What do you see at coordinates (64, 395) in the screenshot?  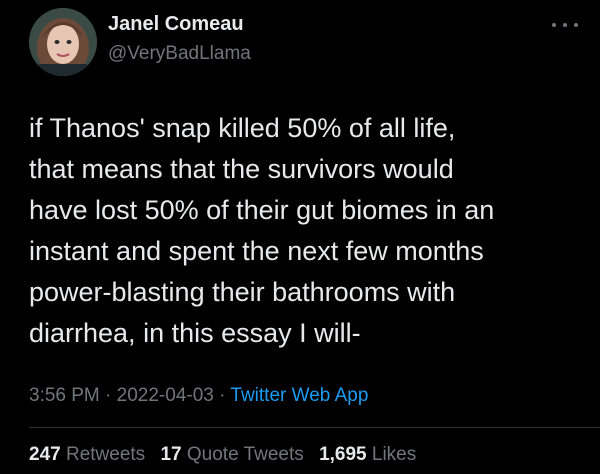 I see `tweet-time: 3:56 PM` at bounding box center [64, 395].